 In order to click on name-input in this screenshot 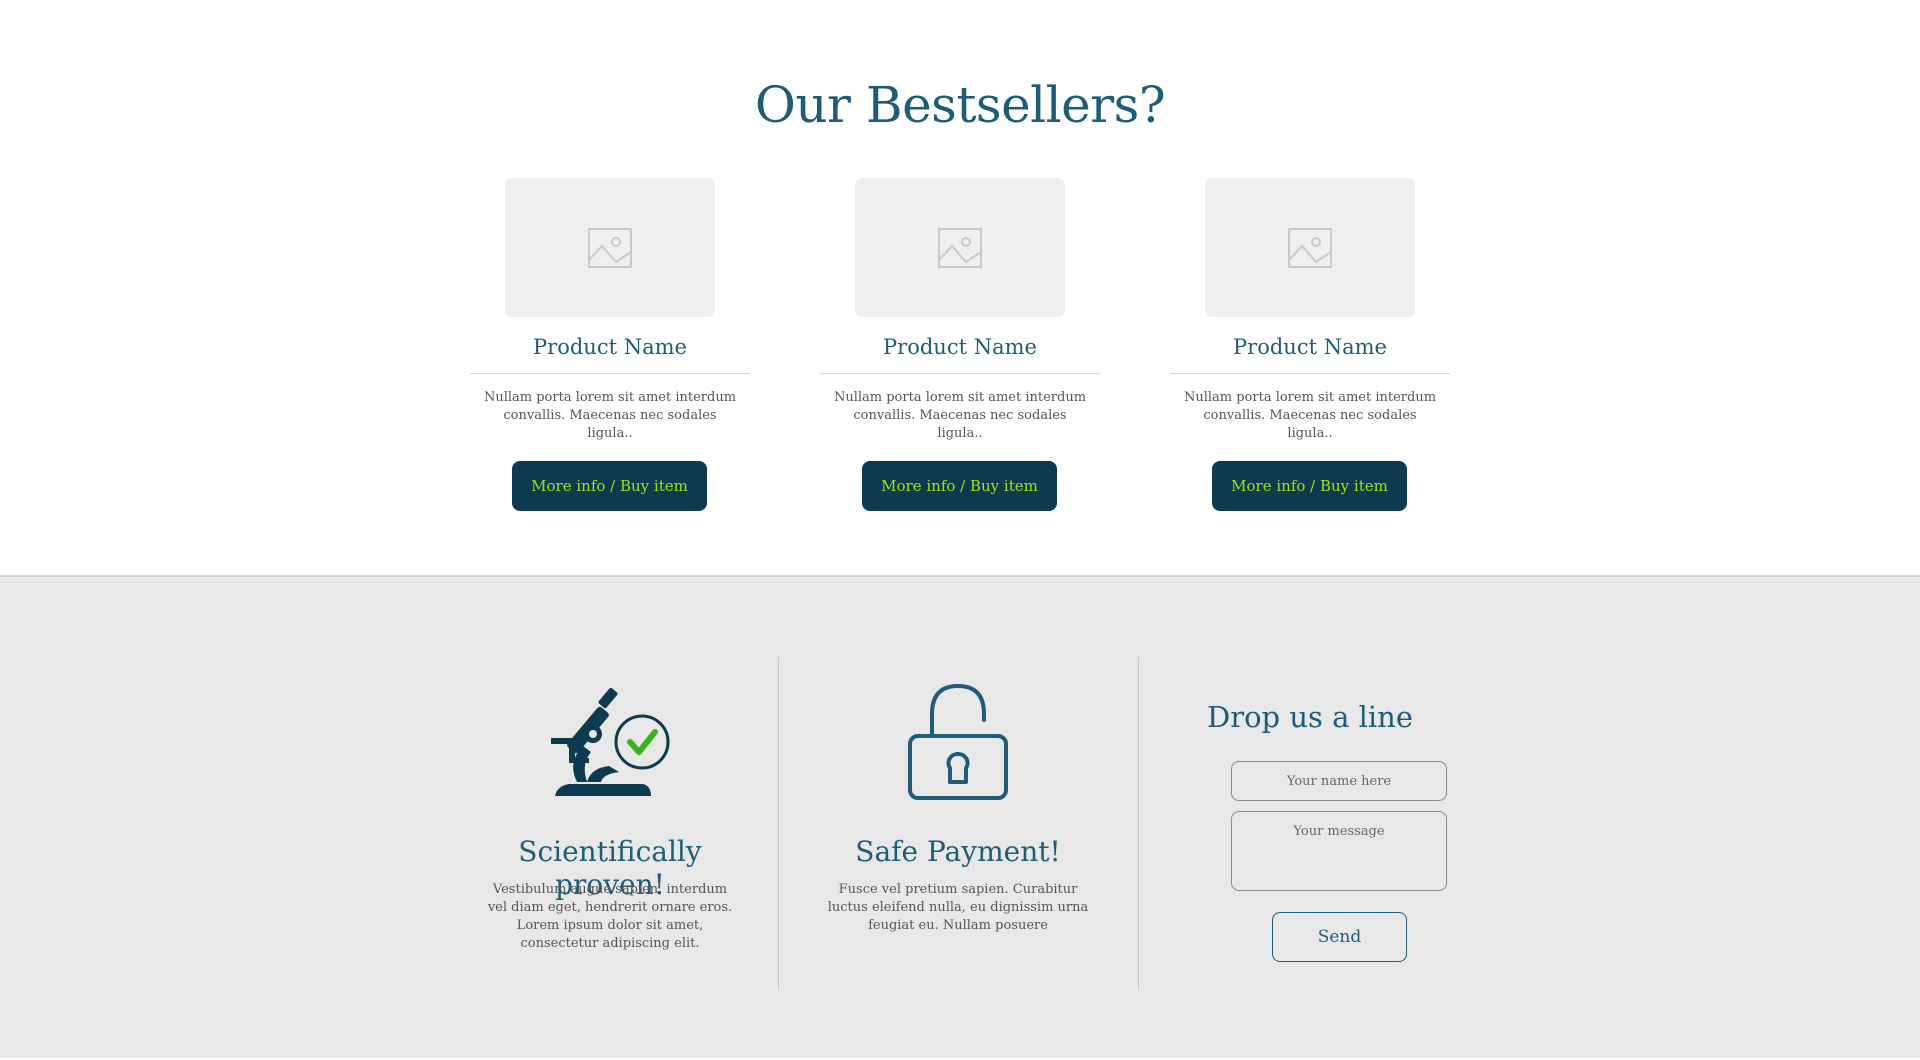, I will do `click(1339, 781)`.